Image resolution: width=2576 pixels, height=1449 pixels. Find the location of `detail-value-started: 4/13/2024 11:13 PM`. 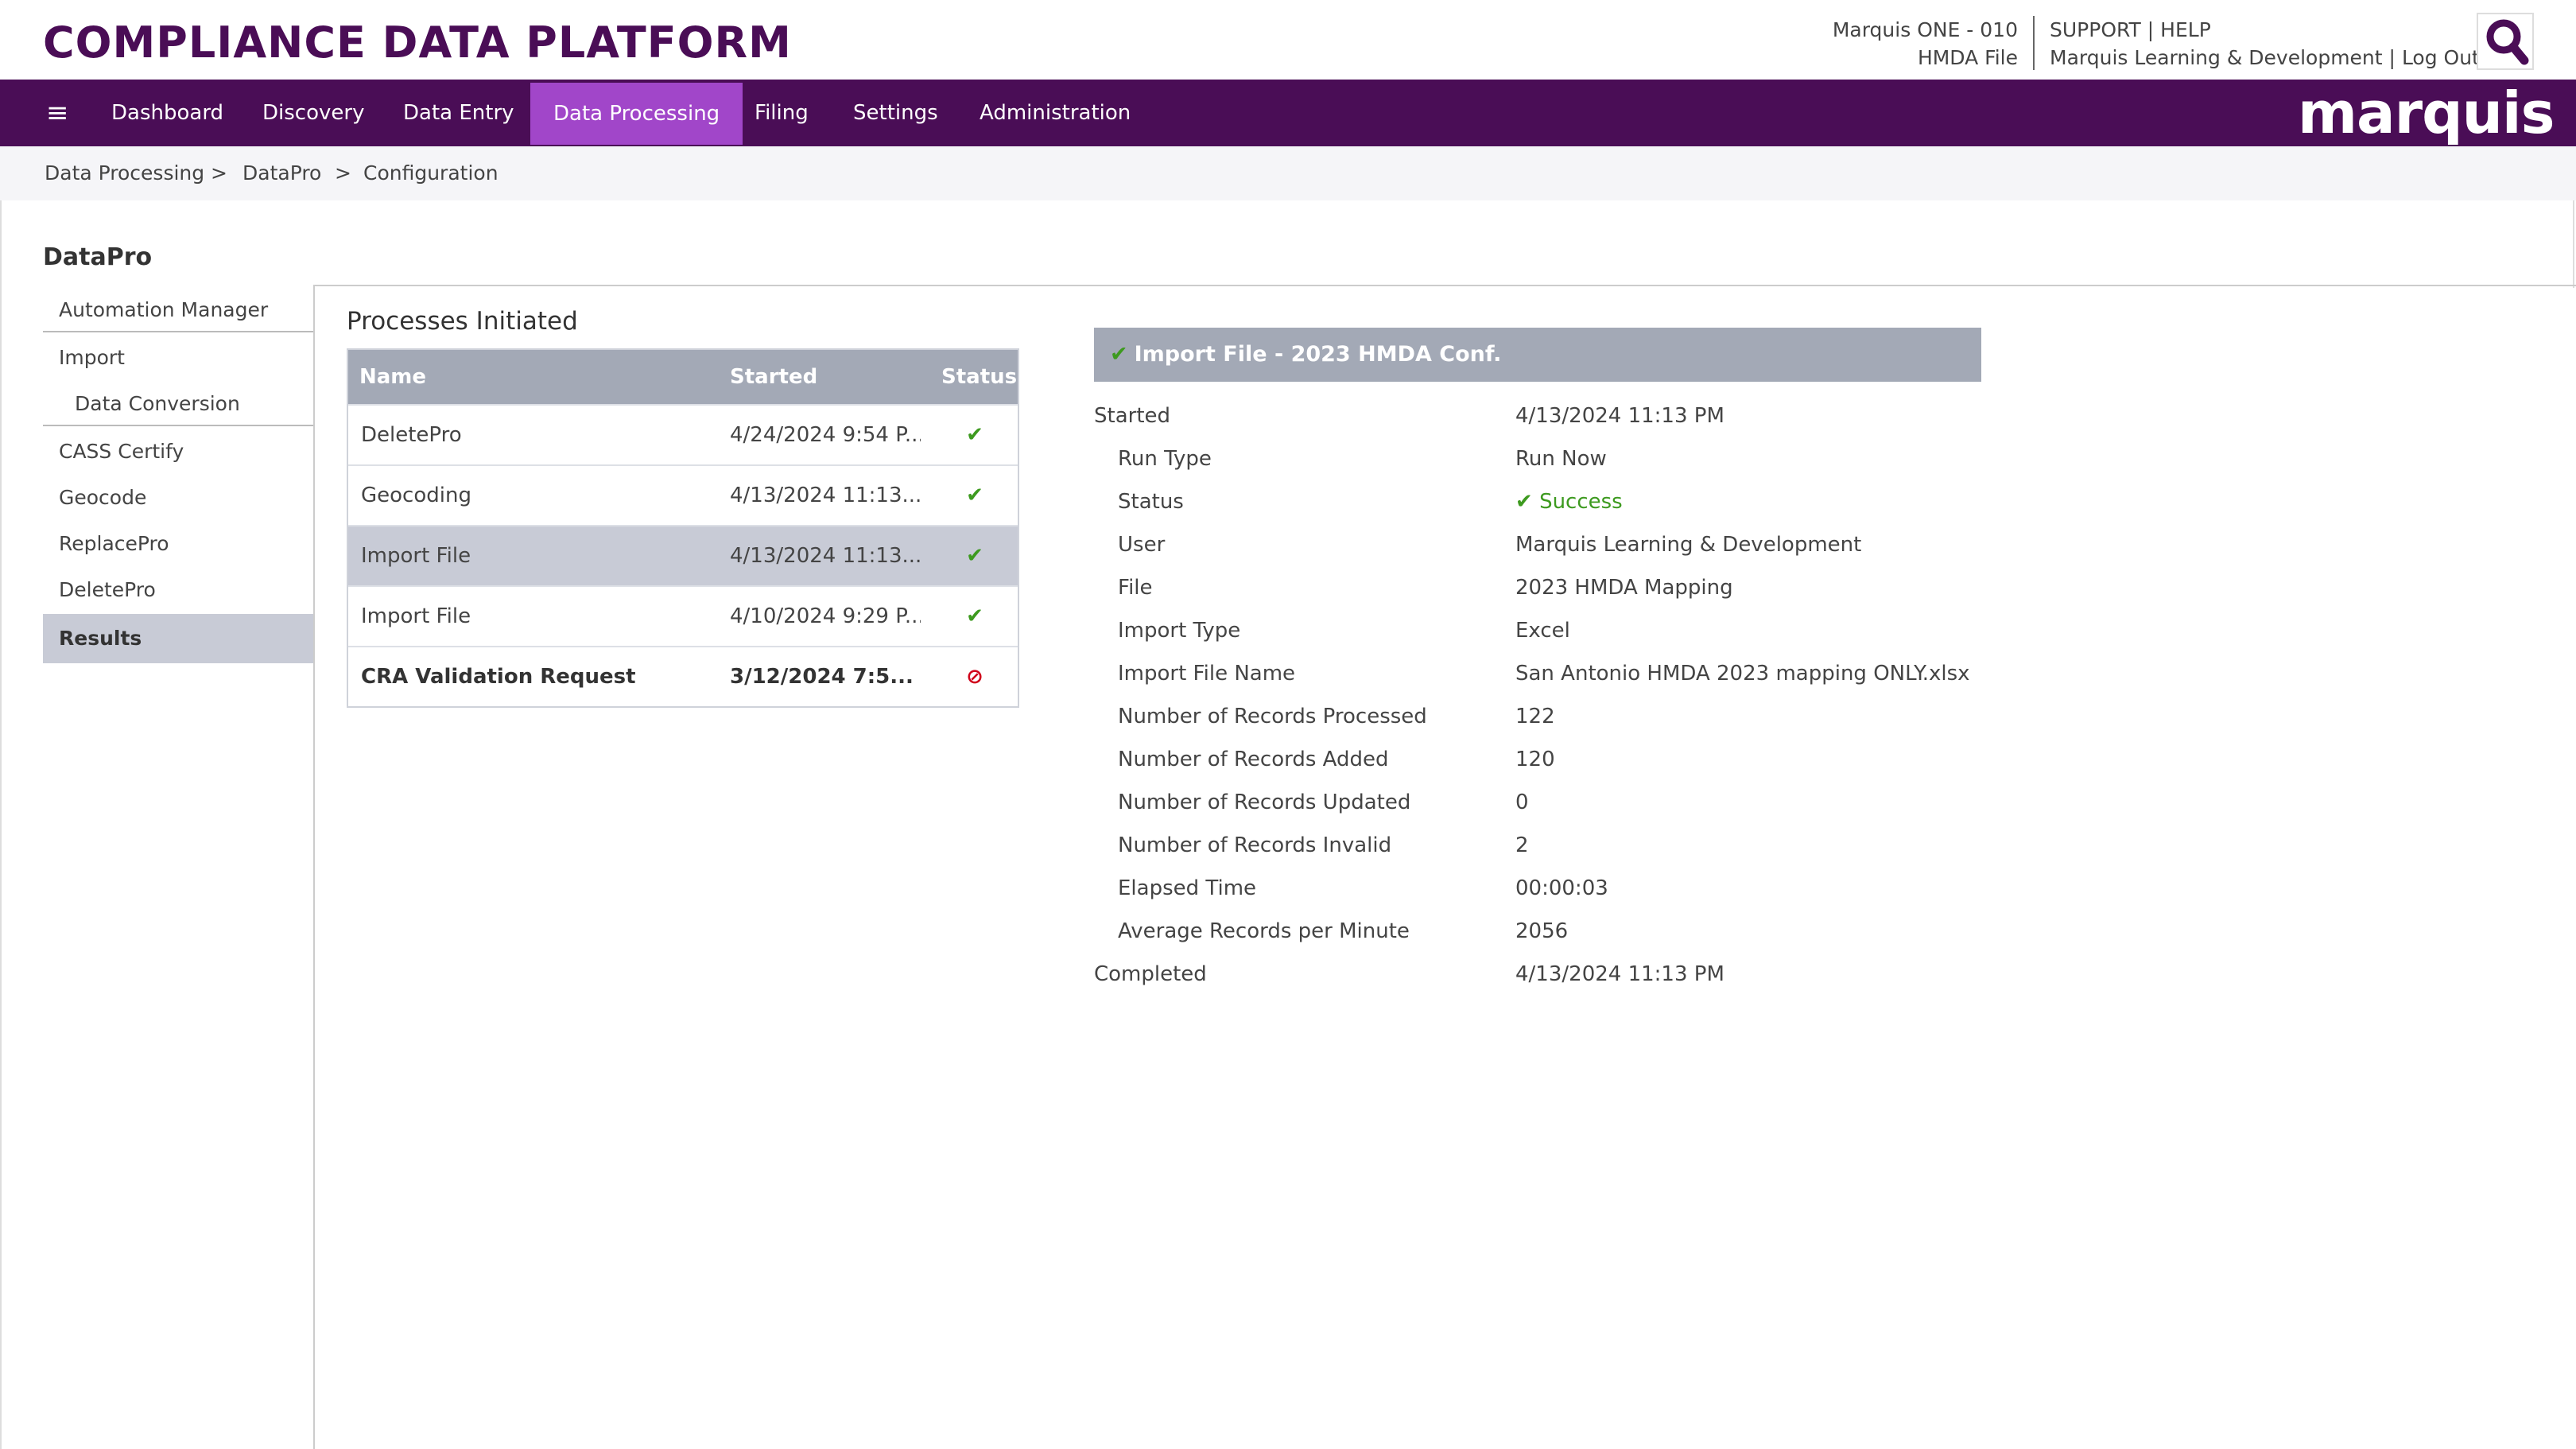

detail-value-started: 4/13/2024 11:13 PM is located at coordinates (1619, 416).